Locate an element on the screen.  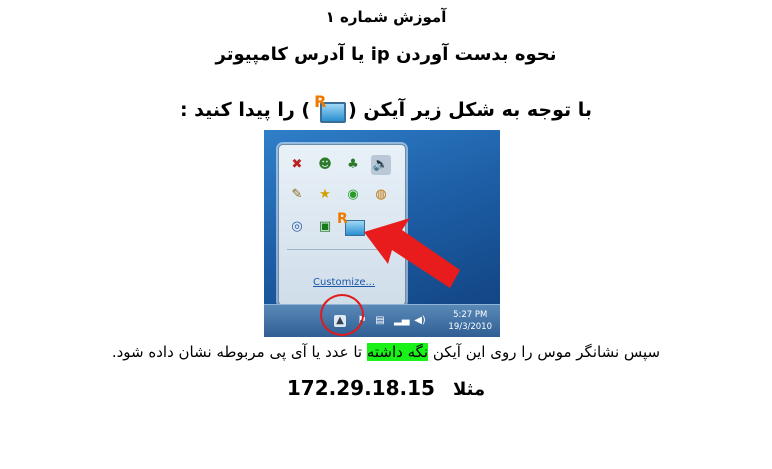
description-text-after: تا عدد یا آی پی مربوطه نشان داده شود. is located at coordinates (239, 352).